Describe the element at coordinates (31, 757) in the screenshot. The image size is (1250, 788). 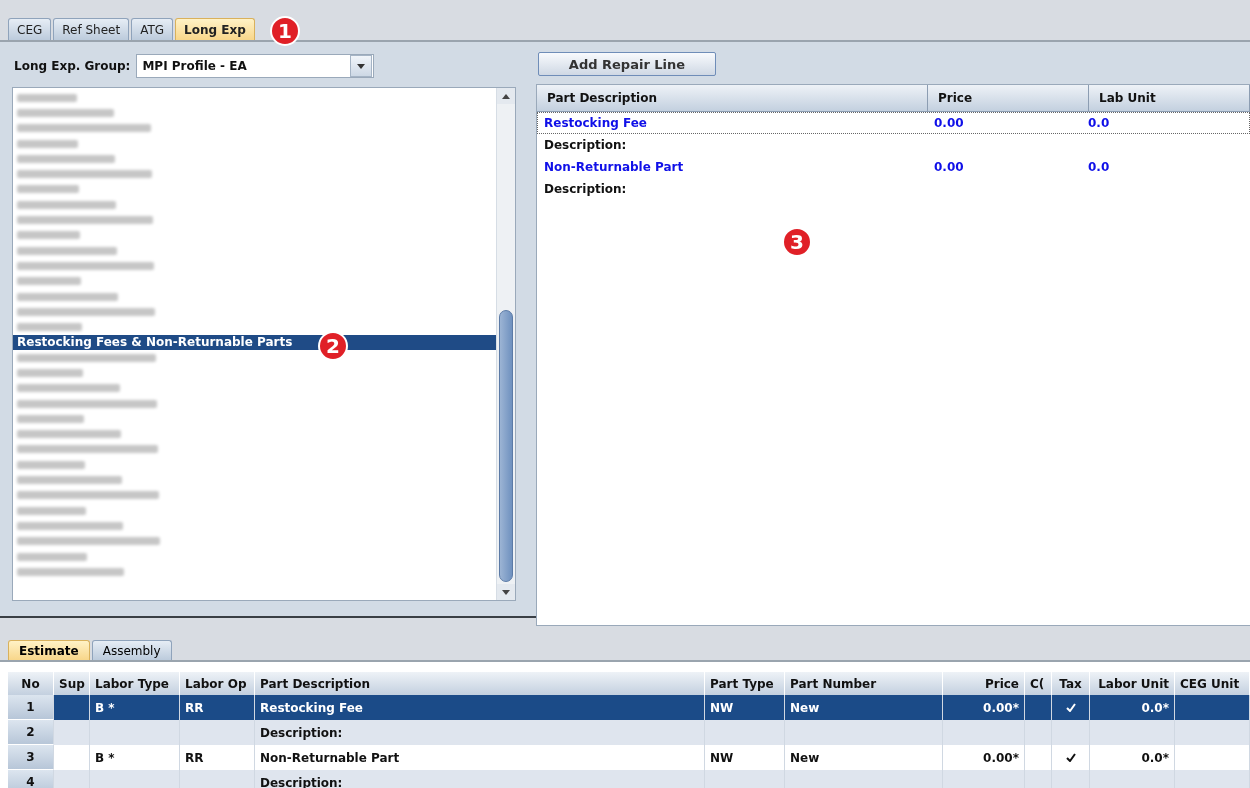
I see `row-number: 3` at that location.